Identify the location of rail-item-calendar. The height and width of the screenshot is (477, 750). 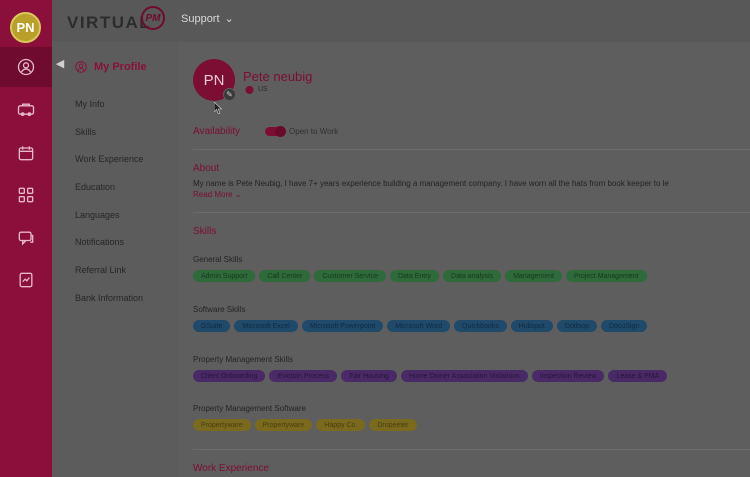
(26, 153).